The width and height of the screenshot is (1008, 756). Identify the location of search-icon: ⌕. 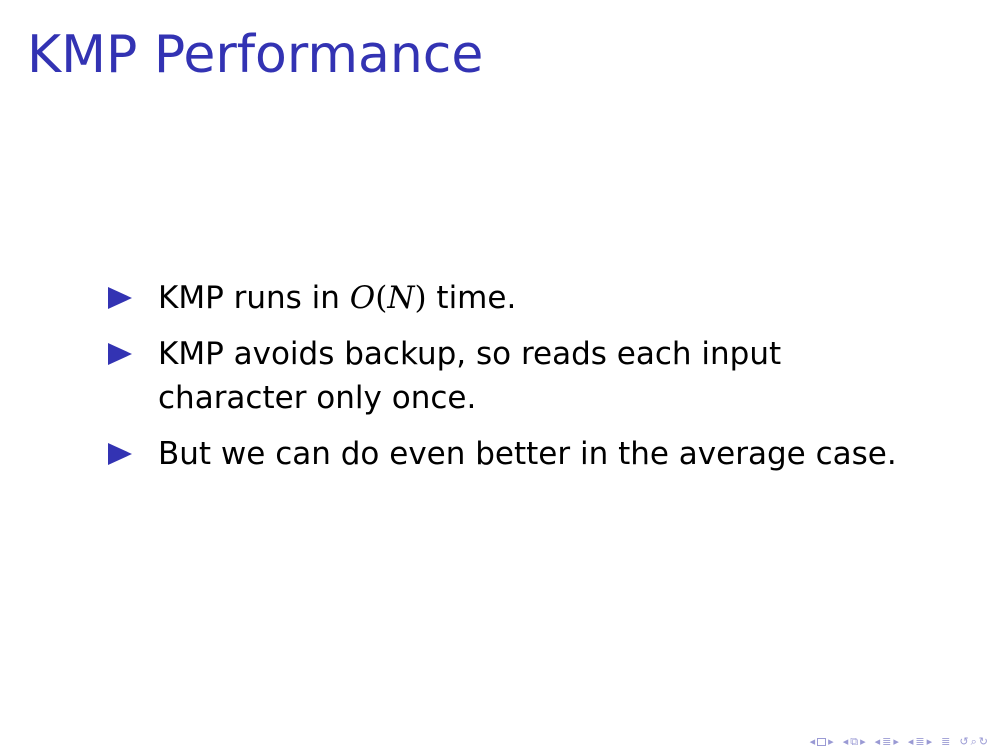
(974, 742).